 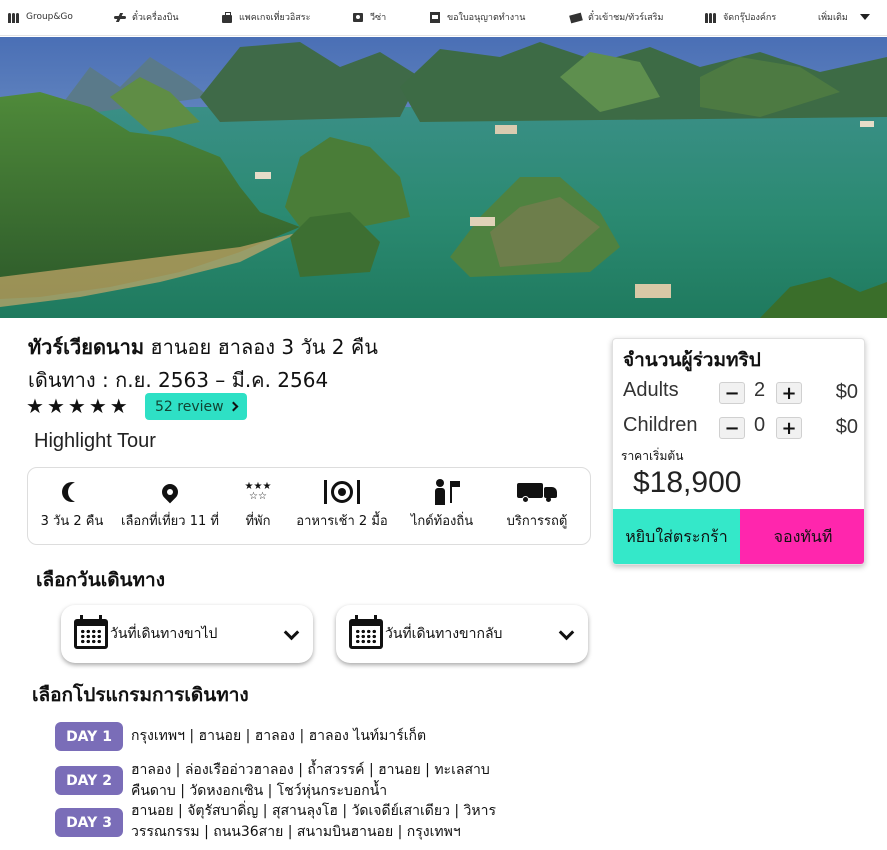 I want to click on group-icon, so click(x=711, y=17).